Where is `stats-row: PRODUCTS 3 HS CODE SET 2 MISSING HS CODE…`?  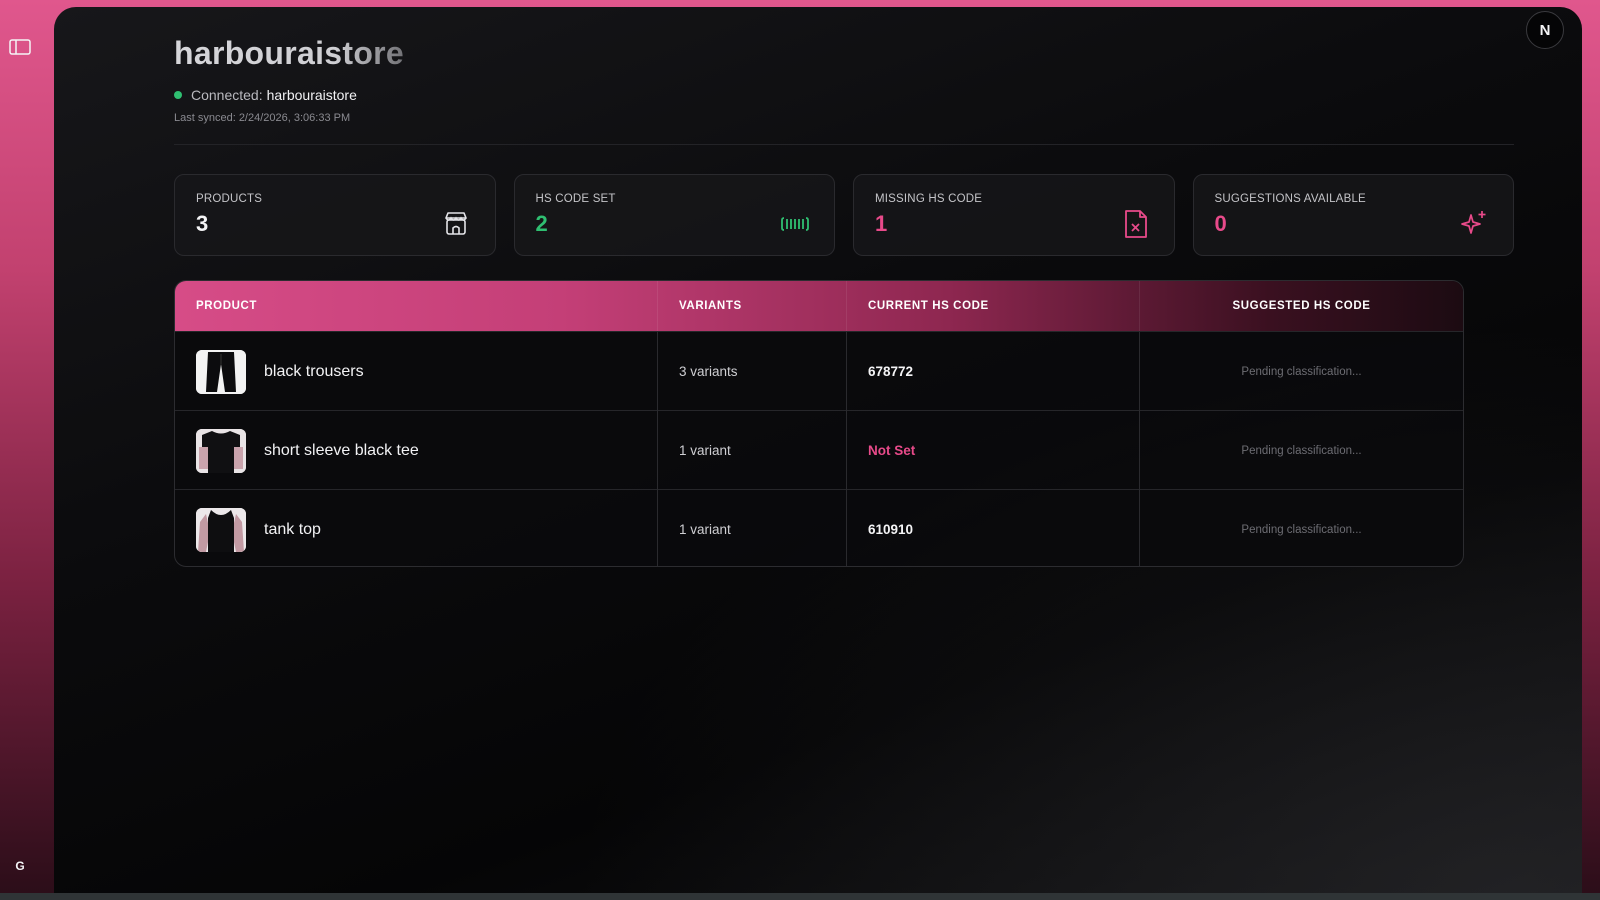
stats-row: PRODUCTS 3 HS CODE SET 2 MISSING HS CODE… is located at coordinates (844, 215).